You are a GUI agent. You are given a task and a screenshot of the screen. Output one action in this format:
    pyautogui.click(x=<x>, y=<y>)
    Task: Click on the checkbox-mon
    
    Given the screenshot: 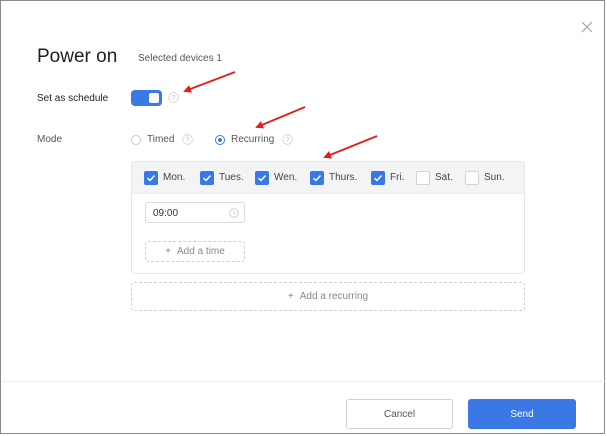 What is the action you would take?
    pyautogui.click(x=151, y=178)
    